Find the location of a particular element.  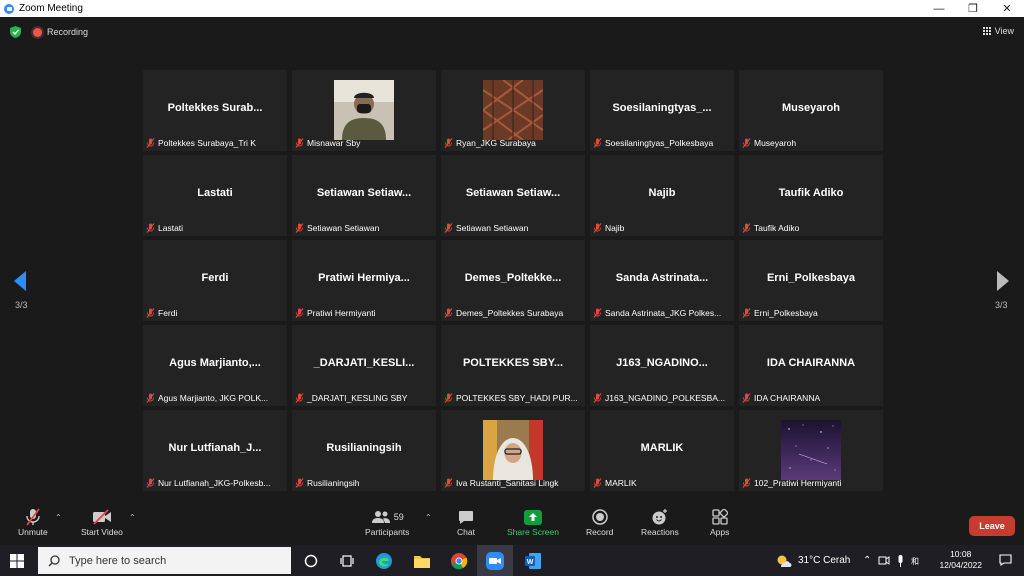

task-view-icon is located at coordinates (347, 561).